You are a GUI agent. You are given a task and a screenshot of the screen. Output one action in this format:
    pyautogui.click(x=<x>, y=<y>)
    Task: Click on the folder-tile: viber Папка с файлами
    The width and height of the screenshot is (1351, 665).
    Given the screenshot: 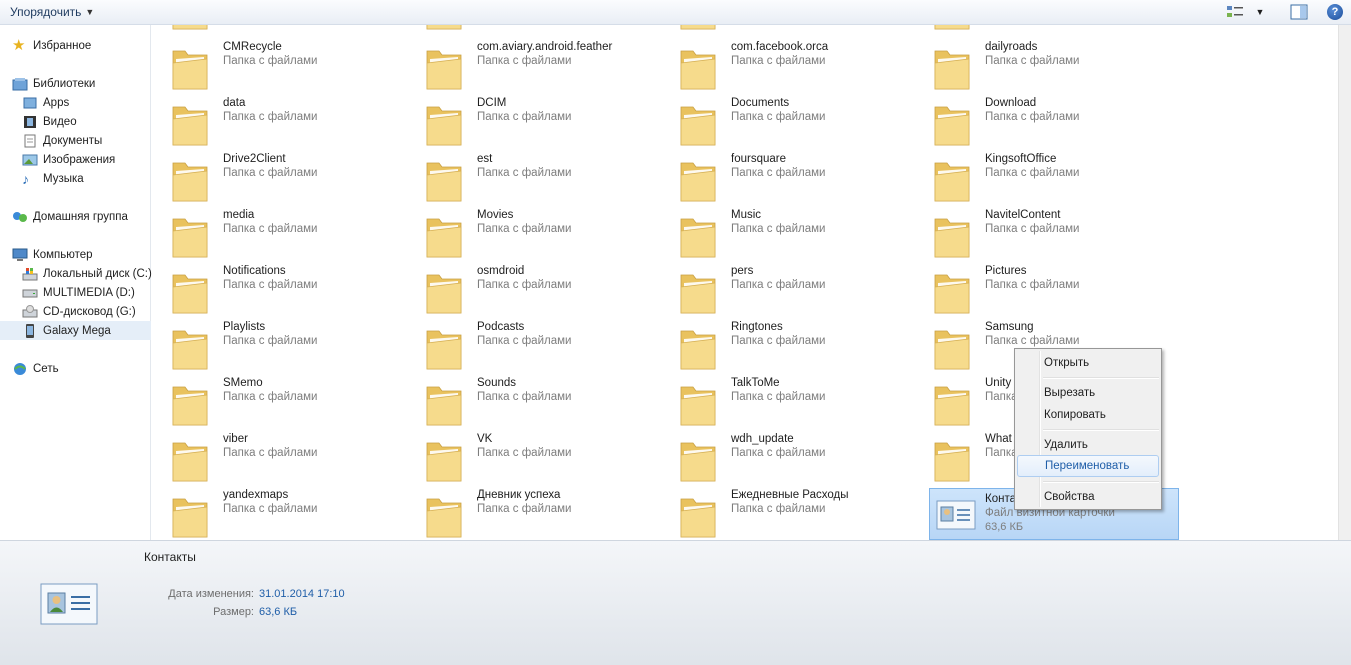 What is the action you would take?
    pyautogui.click(x=277, y=454)
    